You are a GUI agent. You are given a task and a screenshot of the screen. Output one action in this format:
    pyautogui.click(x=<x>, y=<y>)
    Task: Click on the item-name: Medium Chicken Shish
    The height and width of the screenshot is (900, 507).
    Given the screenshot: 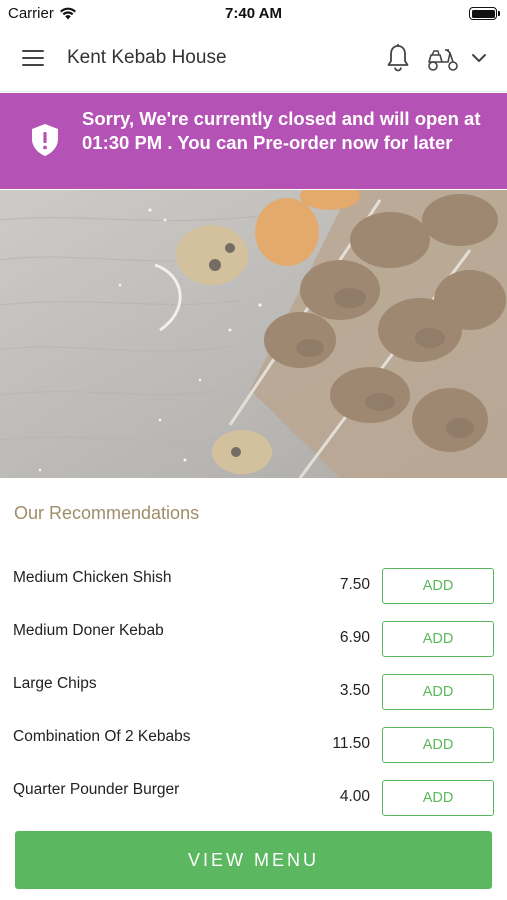 What is the action you would take?
    pyautogui.click(x=92, y=577)
    